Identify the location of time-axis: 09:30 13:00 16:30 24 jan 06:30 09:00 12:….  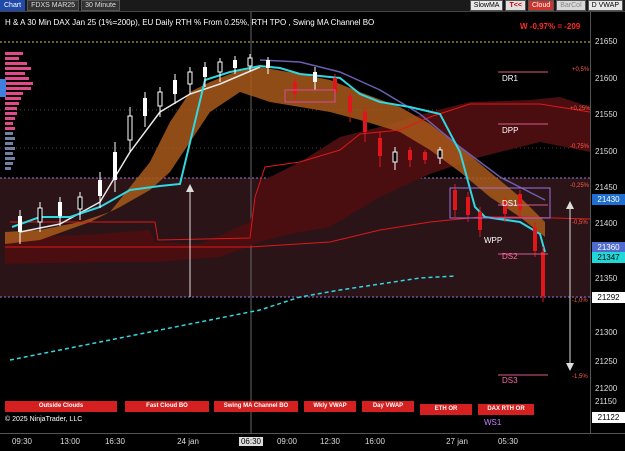
(312, 442).